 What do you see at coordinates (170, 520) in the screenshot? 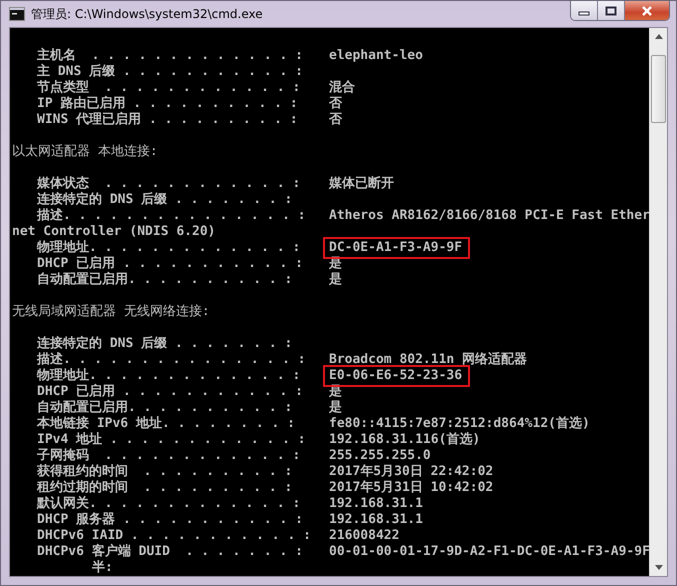
I see `property-label: DHCP 服务器 . . . . . . . . . . . :` at bounding box center [170, 520].